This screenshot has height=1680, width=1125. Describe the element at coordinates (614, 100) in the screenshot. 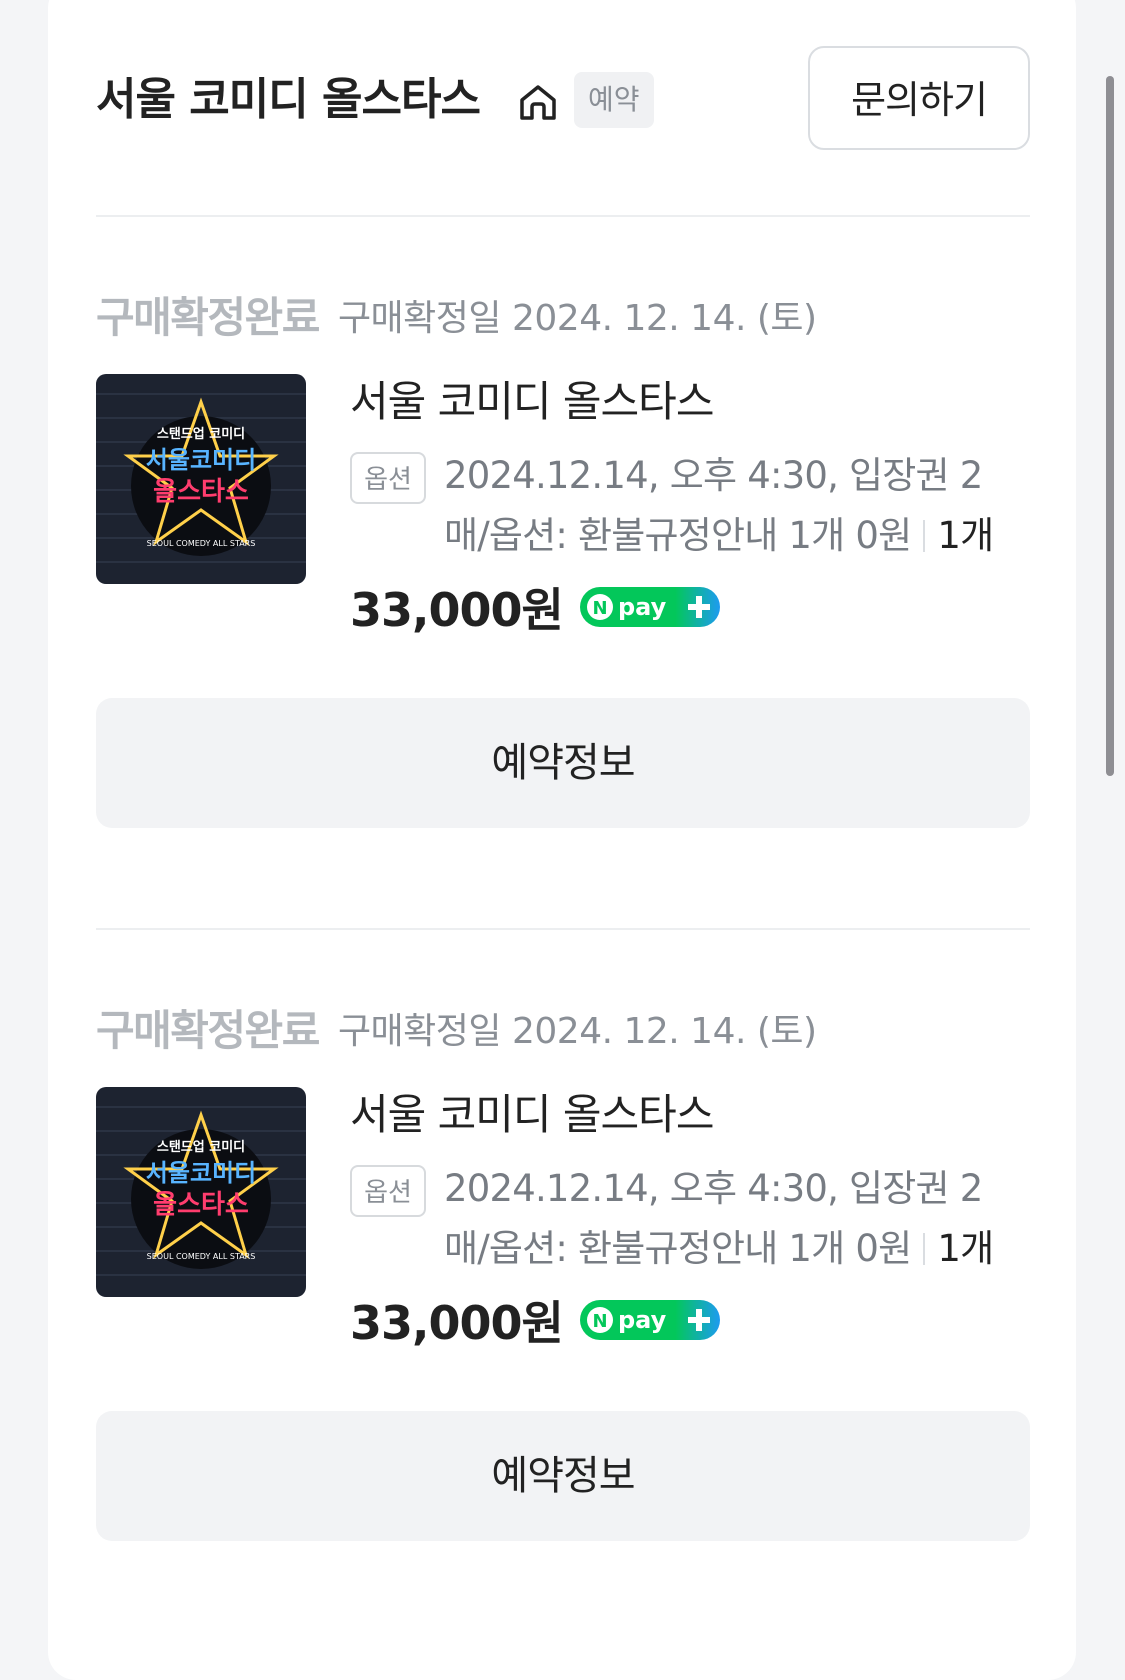

I see `booking-tag: 예약` at that location.